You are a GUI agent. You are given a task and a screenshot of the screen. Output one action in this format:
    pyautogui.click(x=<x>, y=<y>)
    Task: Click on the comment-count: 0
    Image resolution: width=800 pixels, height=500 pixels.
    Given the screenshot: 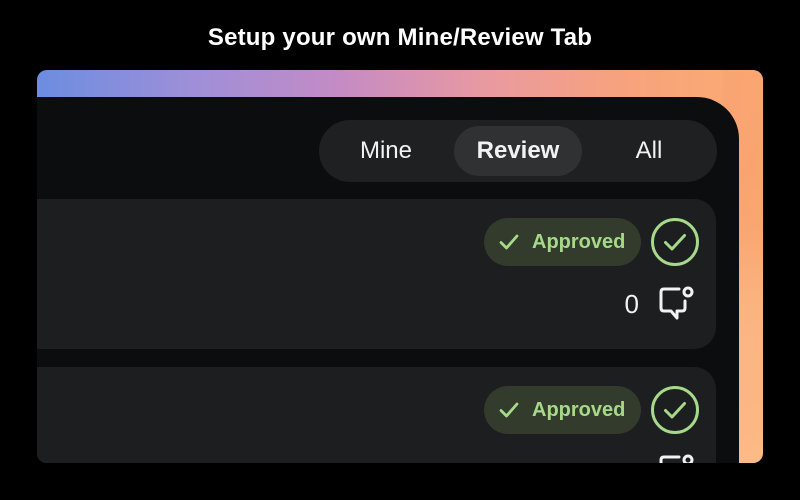 What is the action you would take?
    pyautogui.click(x=631, y=304)
    